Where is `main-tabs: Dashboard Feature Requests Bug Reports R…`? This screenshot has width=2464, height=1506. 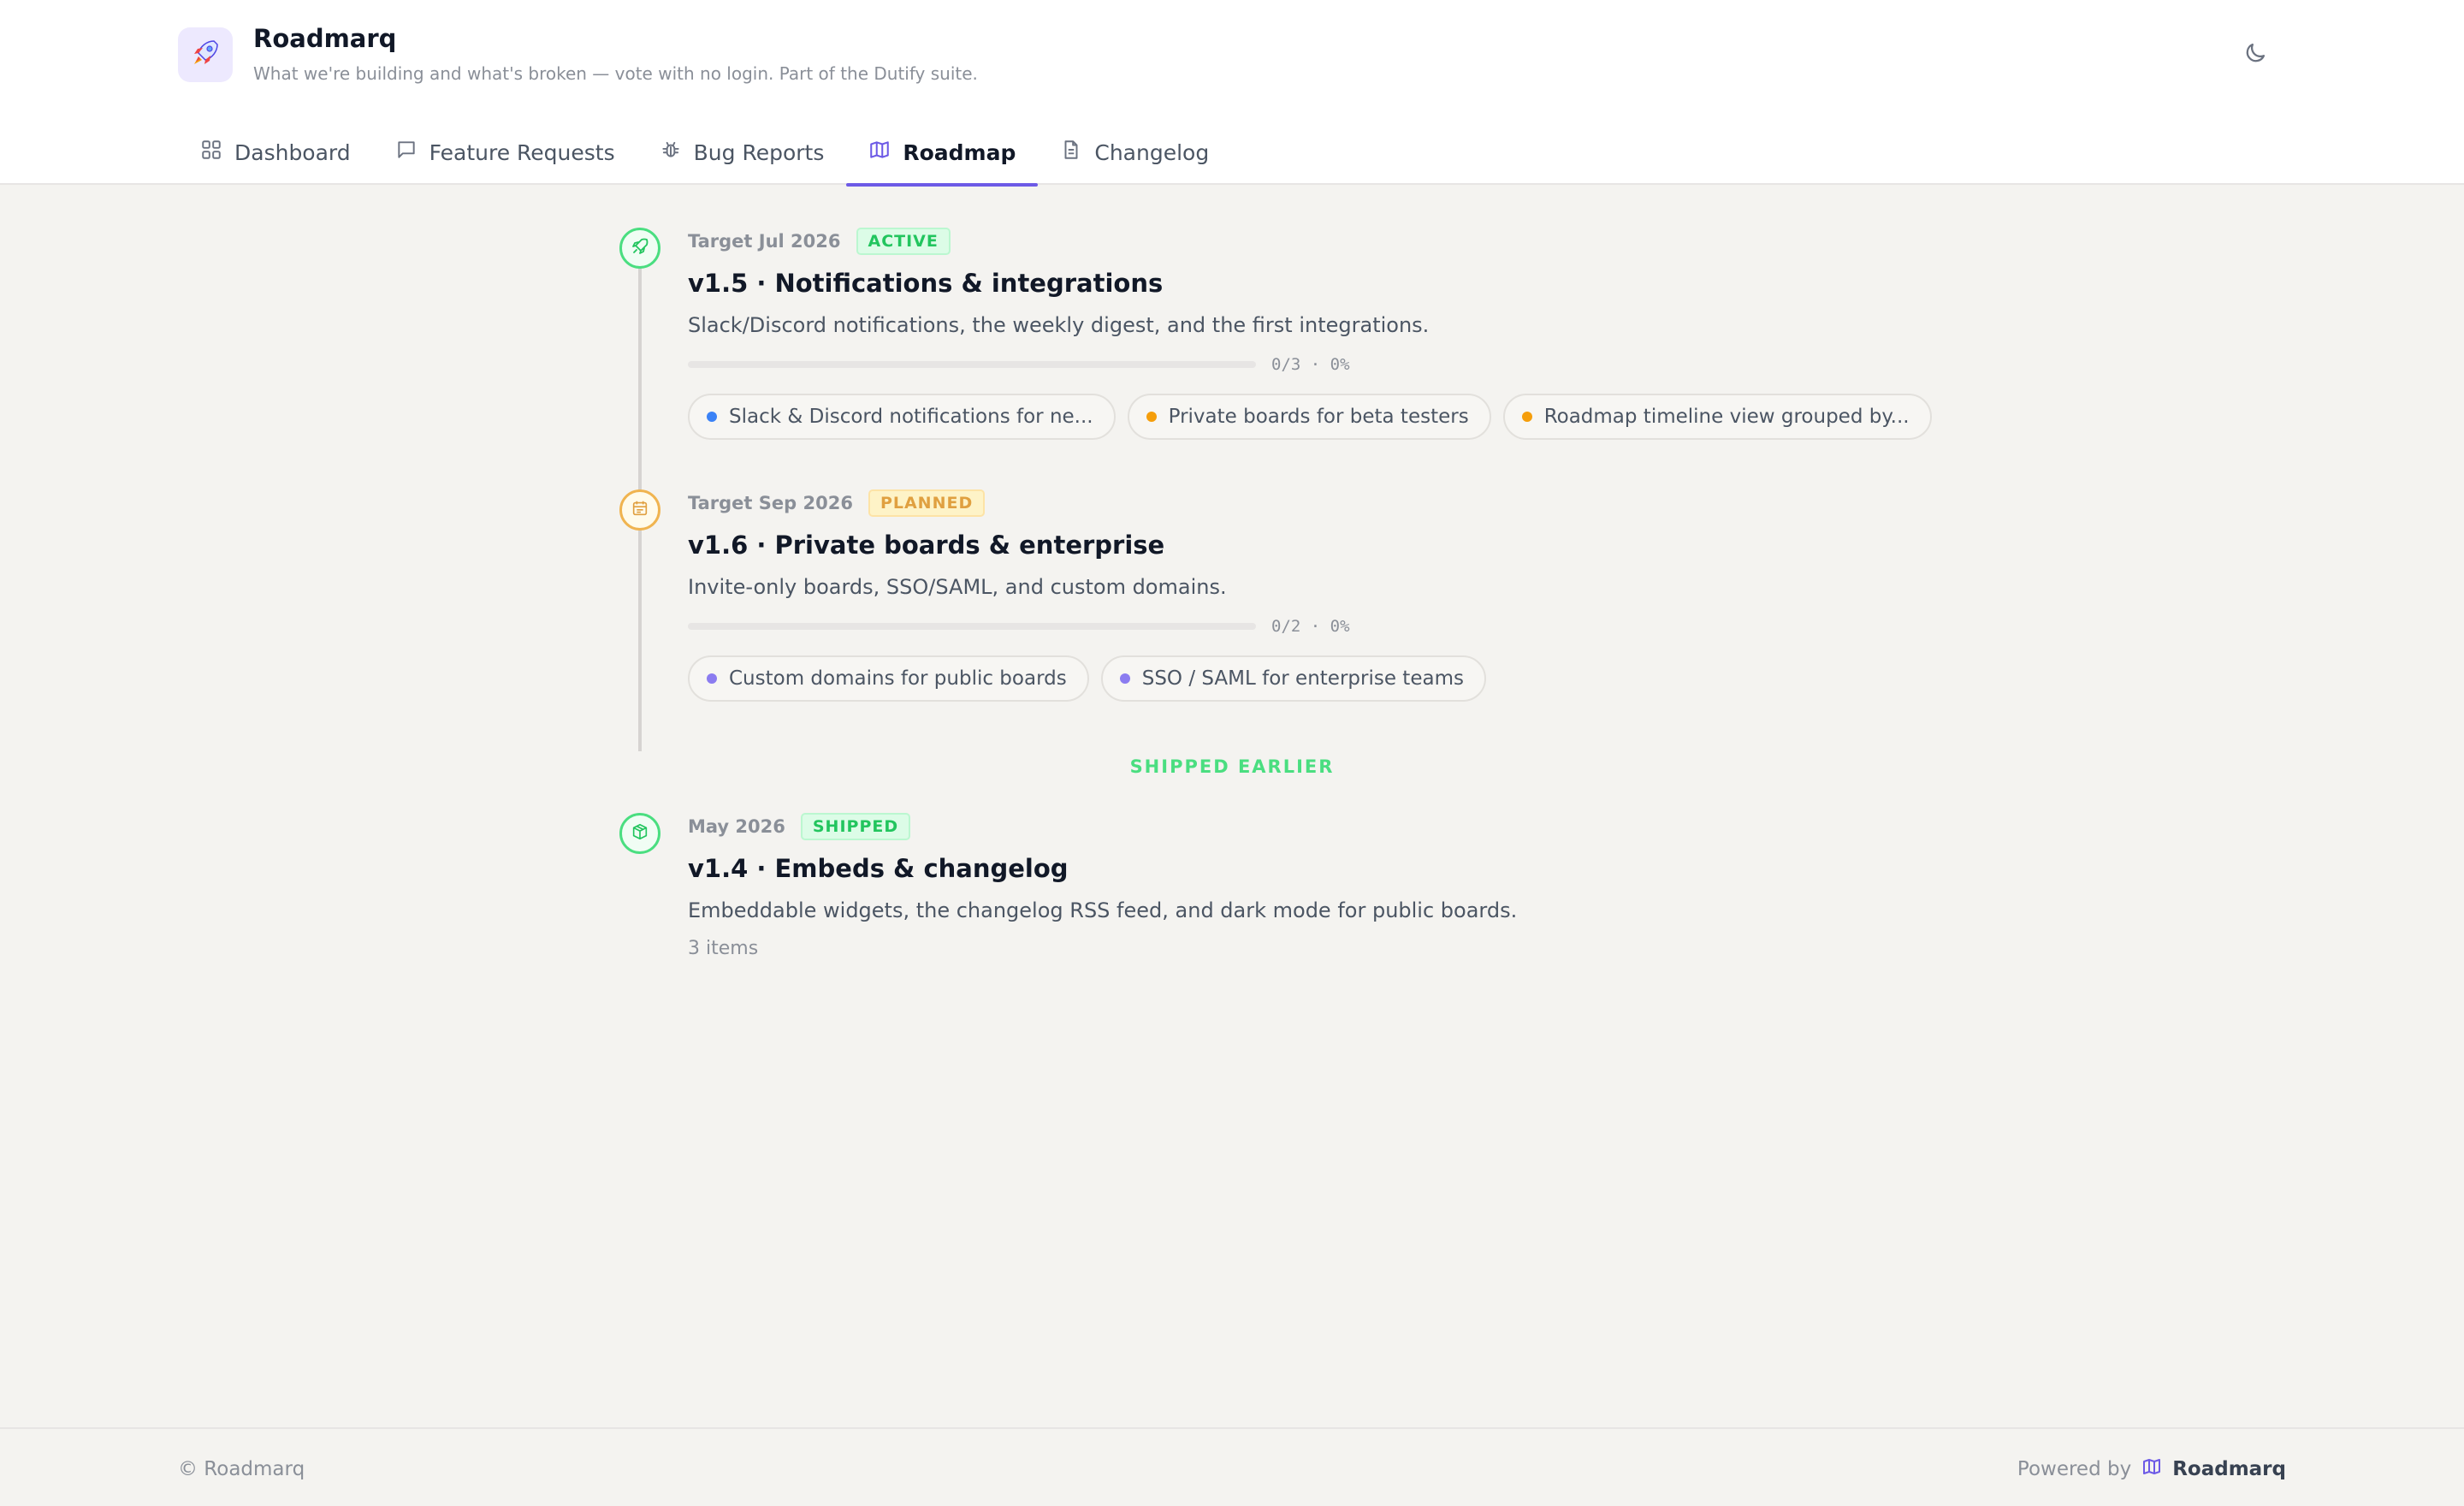
main-tabs: Dashboard Feature Requests Bug Reports R… is located at coordinates (704, 154).